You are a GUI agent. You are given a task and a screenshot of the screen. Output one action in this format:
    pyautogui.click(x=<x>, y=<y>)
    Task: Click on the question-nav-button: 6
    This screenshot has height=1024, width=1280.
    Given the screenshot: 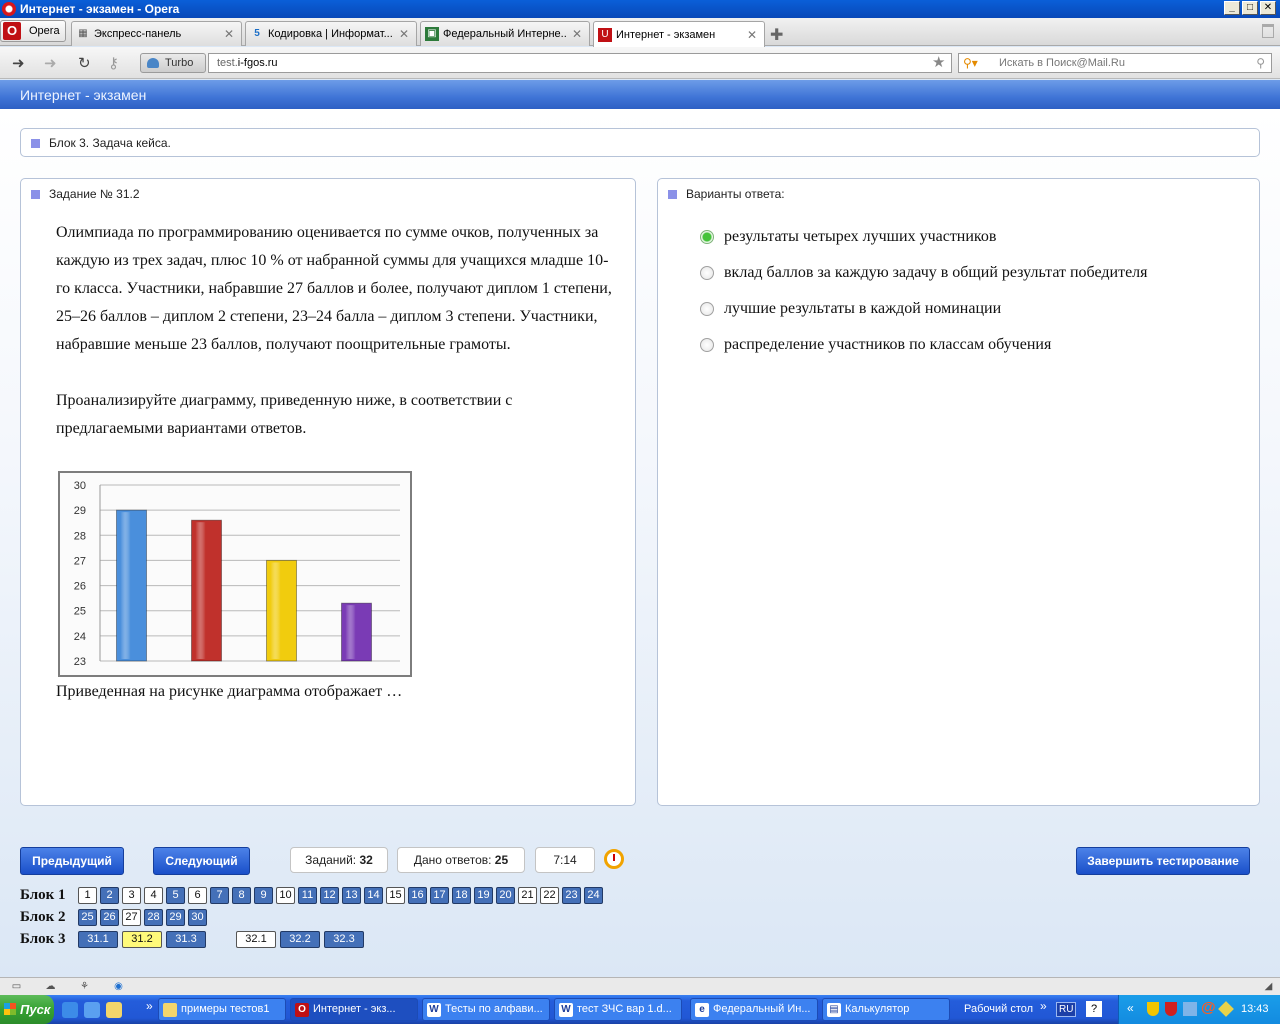 What is the action you would take?
    pyautogui.click(x=197, y=895)
    